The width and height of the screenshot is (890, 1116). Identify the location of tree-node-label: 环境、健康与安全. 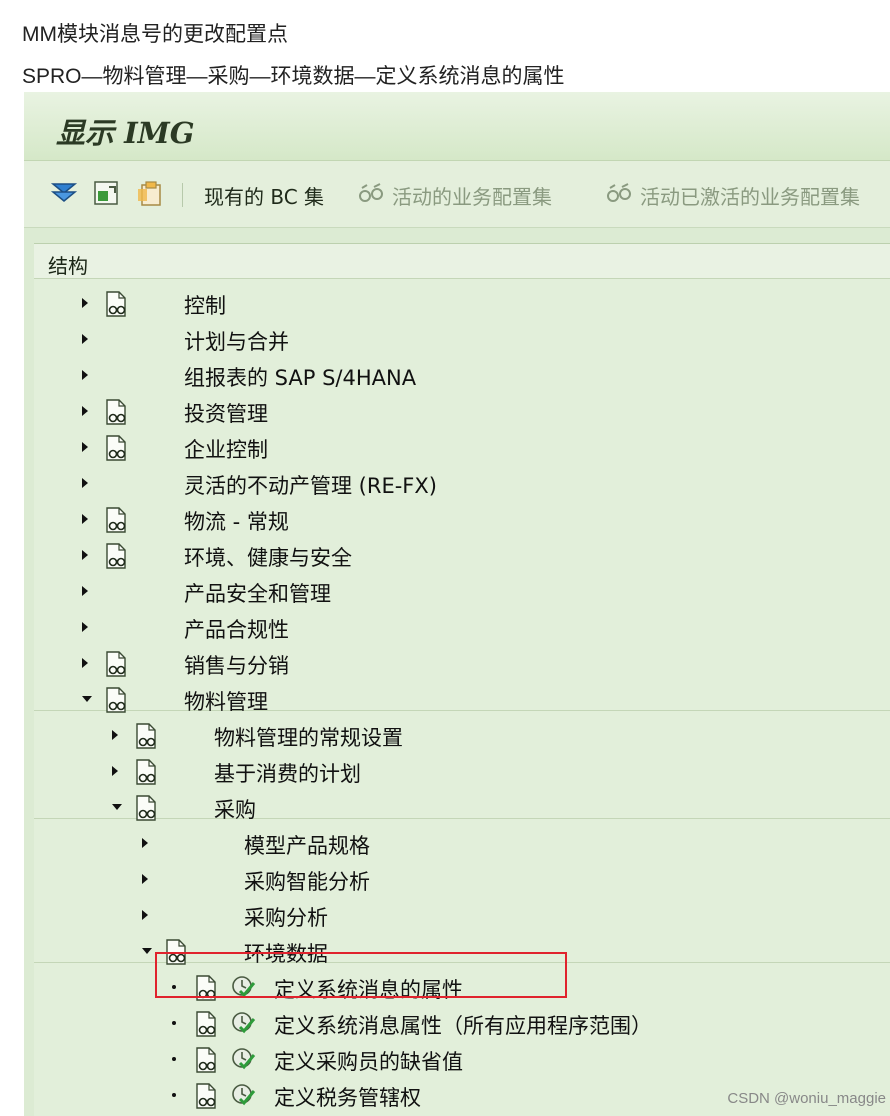
(268, 557).